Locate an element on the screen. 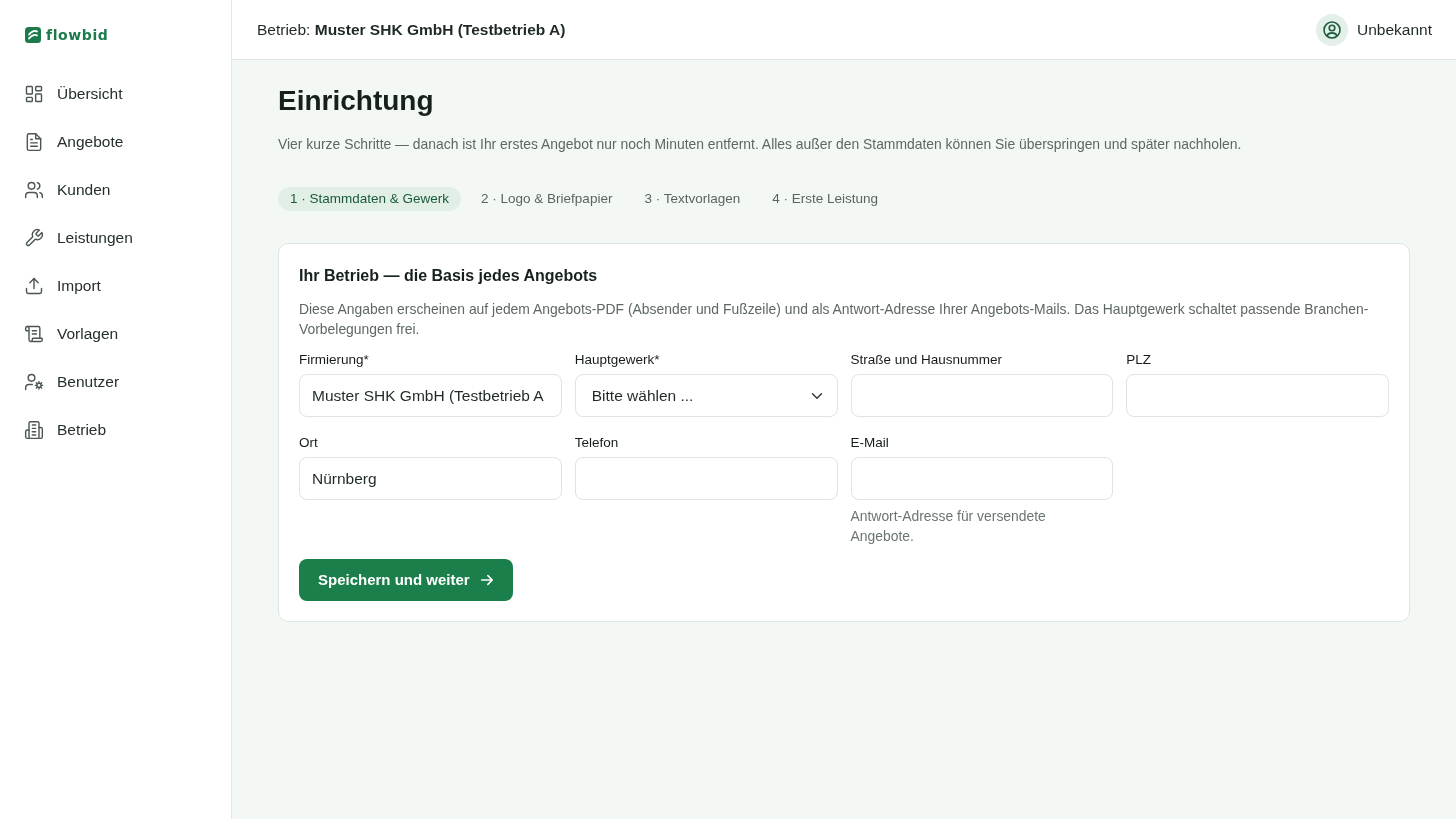 The image size is (1456, 819). users-icon is located at coordinates (34, 190).